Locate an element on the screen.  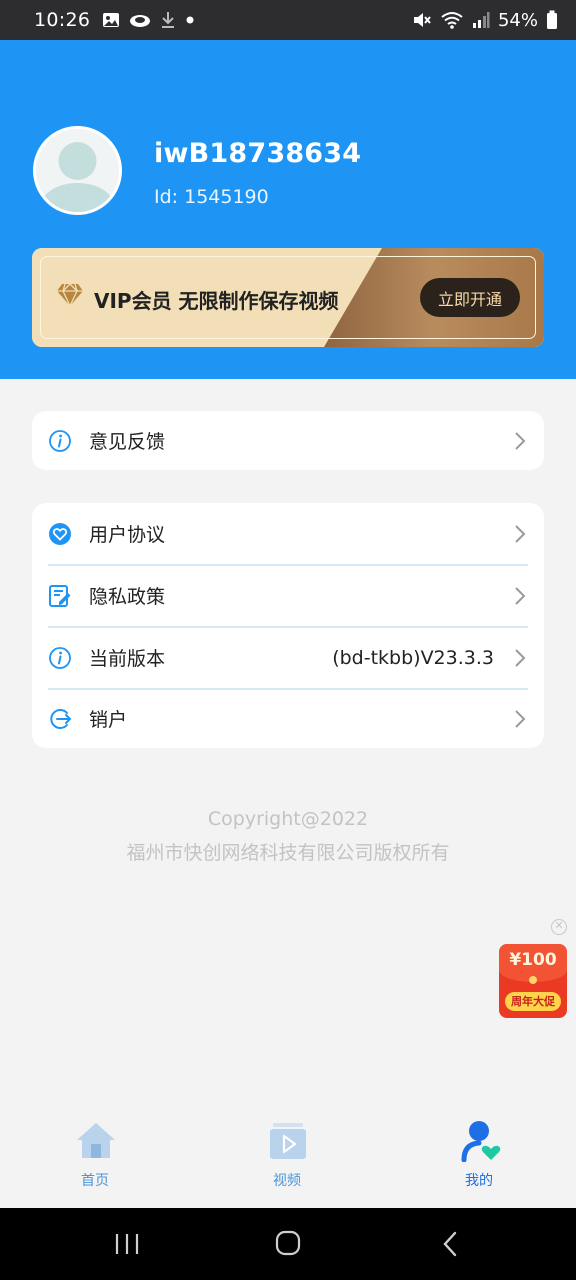
username: iwB18738634 is located at coordinates (258, 153).